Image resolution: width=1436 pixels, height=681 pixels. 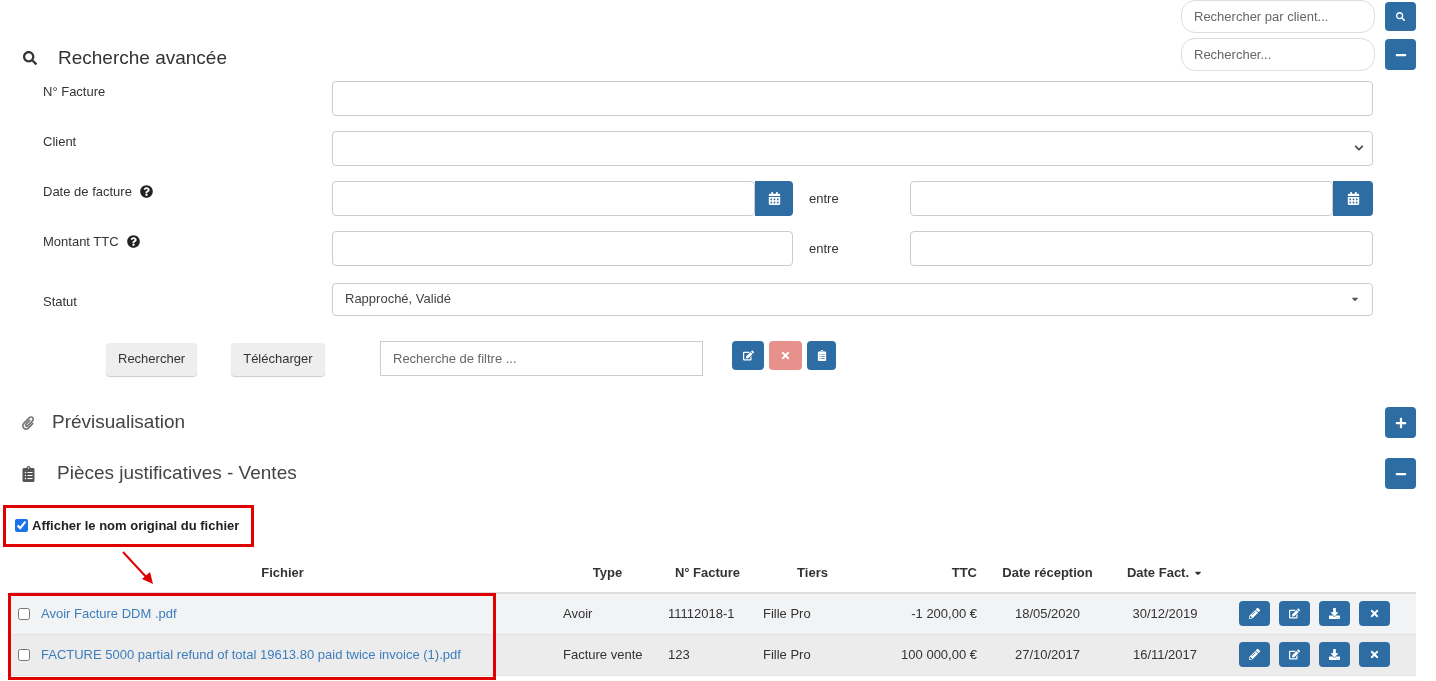 I want to click on file-link: Avoir Facture DDM .pdf, so click(x=109, y=613).